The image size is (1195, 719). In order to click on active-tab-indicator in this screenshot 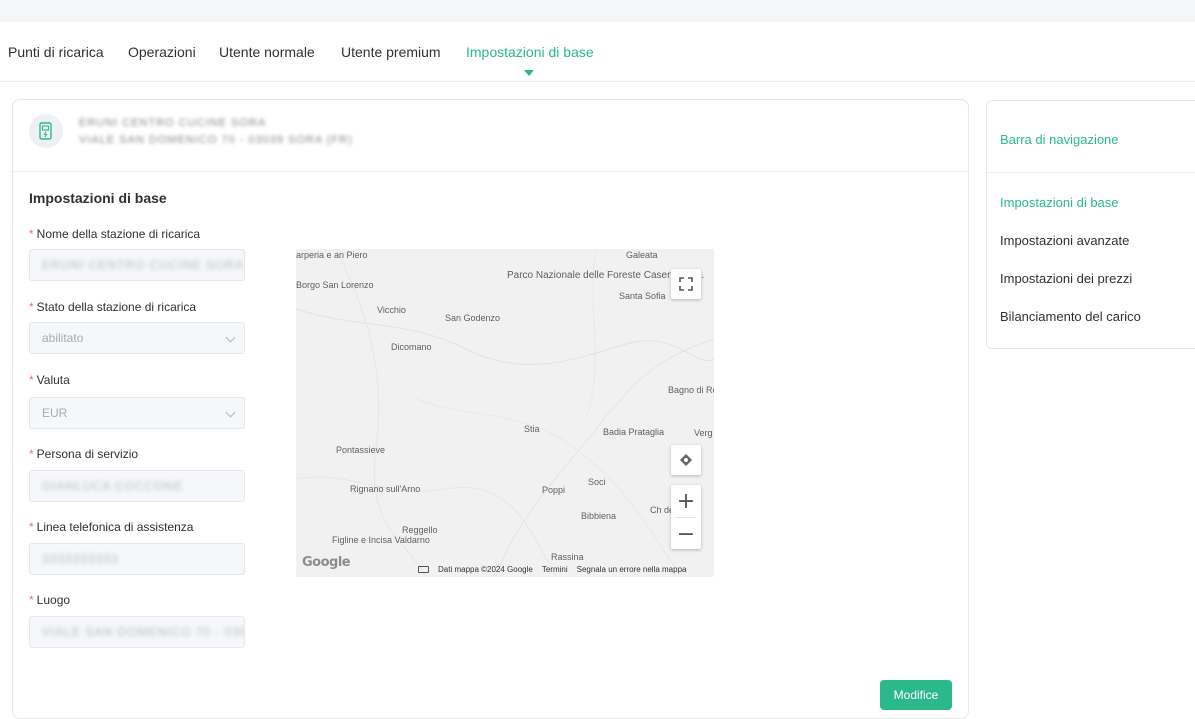, I will do `click(529, 73)`.